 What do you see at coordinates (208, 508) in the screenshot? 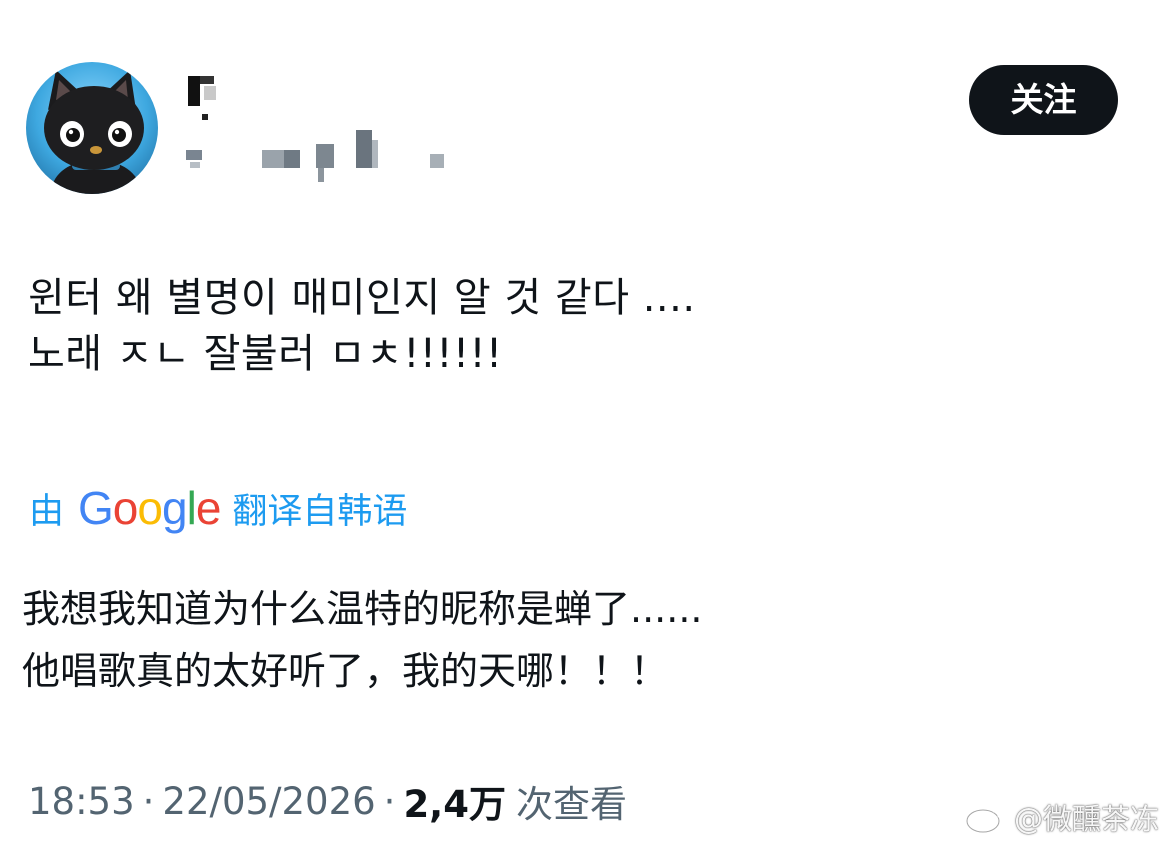
I see `google-logo-letter: e` at bounding box center [208, 508].